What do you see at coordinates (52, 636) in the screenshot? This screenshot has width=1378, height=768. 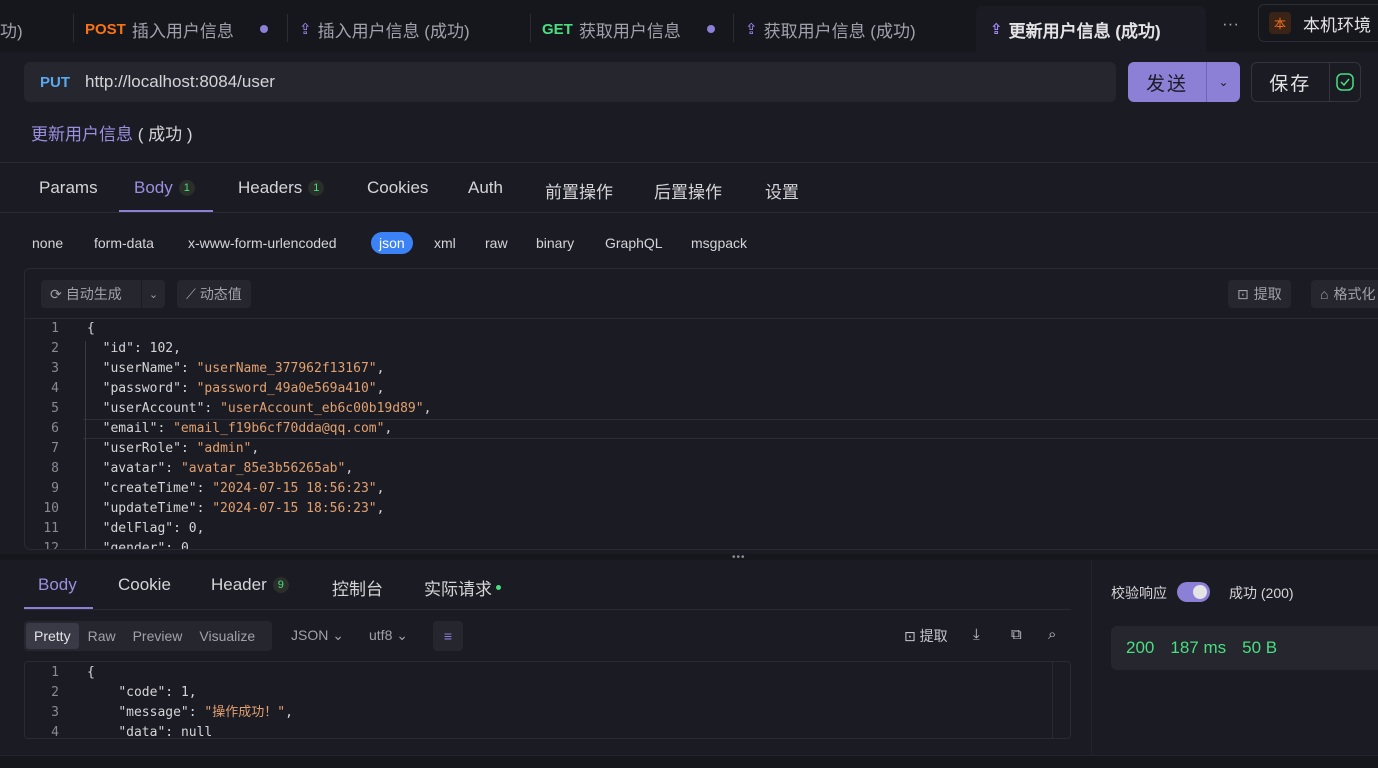 I see `format-pretty: Pretty` at bounding box center [52, 636].